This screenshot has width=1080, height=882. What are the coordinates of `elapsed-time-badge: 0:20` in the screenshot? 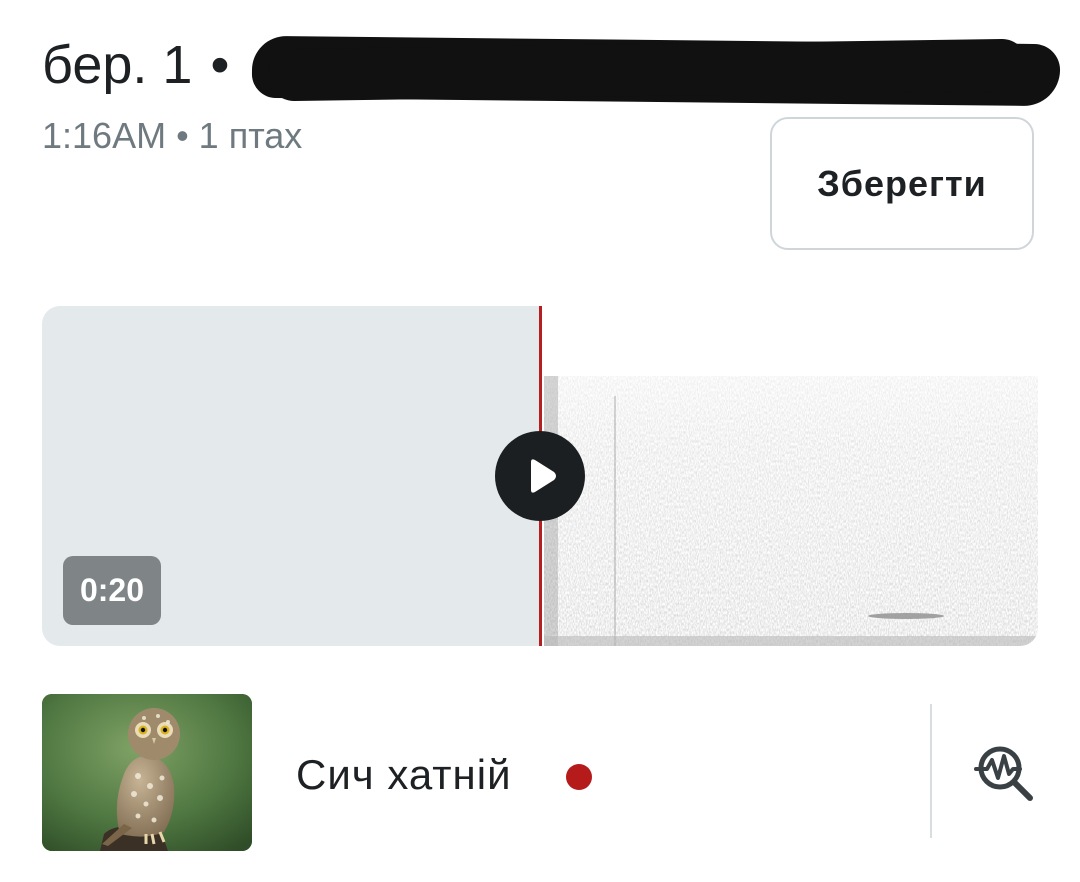 It's located at (112, 590).